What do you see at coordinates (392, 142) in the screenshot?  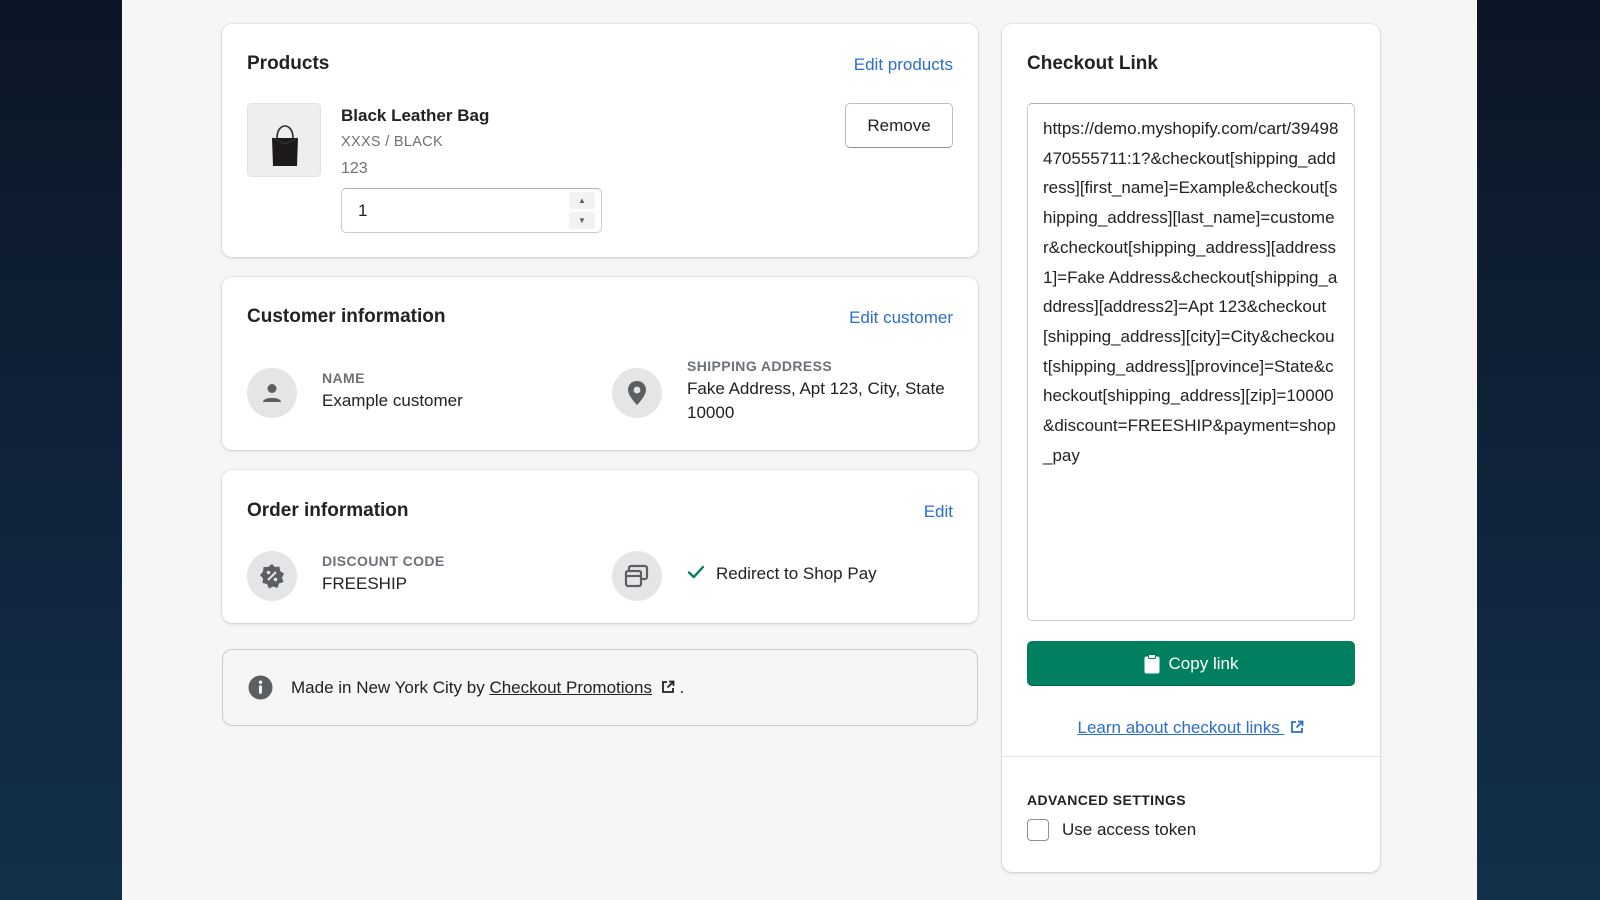 I see `product-variant: XXXS / BLACK` at bounding box center [392, 142].